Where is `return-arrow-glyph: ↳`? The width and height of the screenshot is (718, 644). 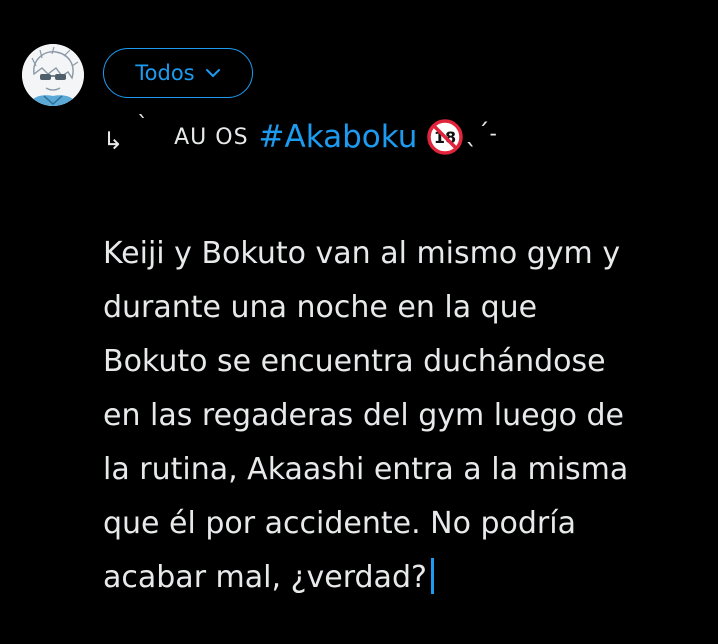
return-arrow-glyph: ↳ is located at coordinates (113, 141).